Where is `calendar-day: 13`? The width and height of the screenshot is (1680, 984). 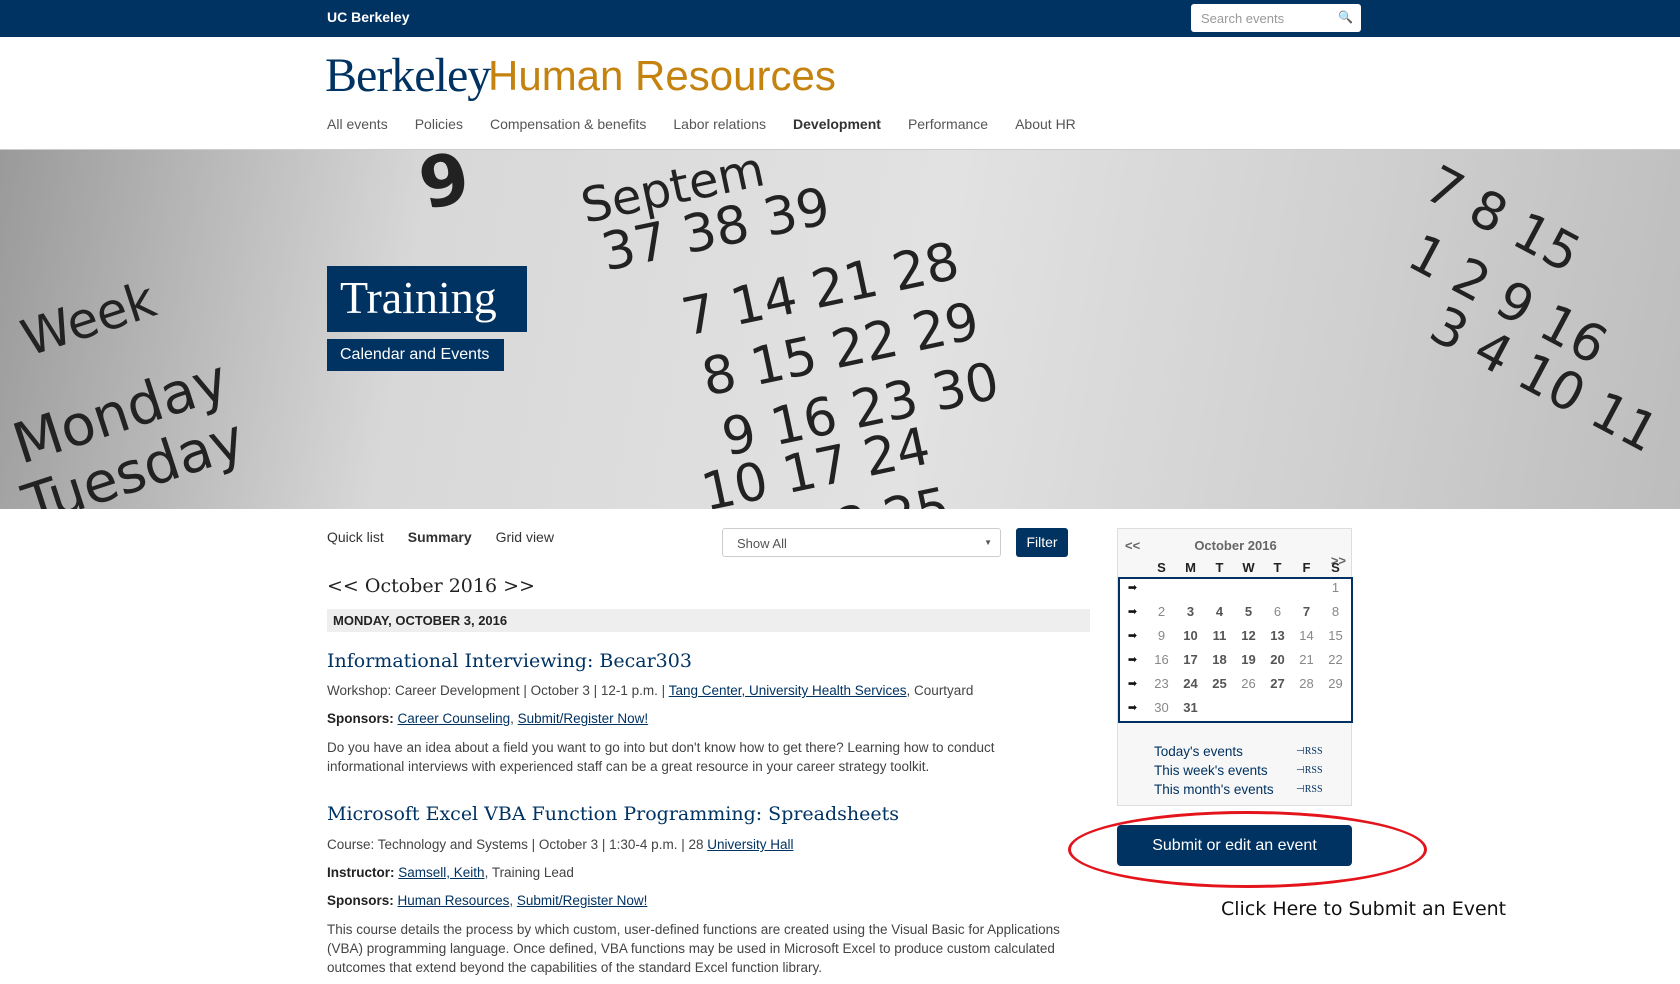 calendar-day: 13 is located at coordinates (1277, 635).